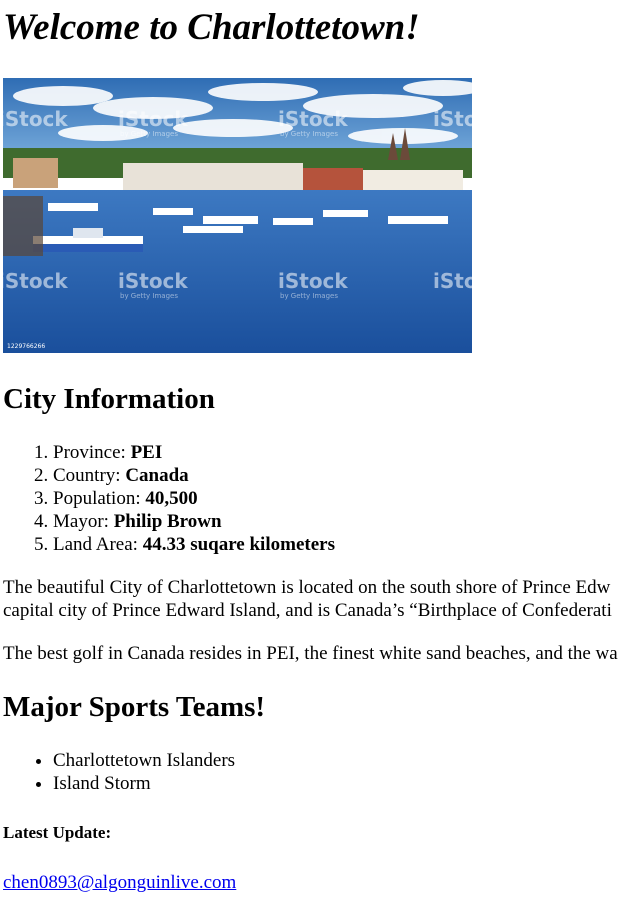 The width and height of the screenshot is (643, 902). I want to click on list-item: Land Area: 44.33 suqare kilometers, so click(194, 544).